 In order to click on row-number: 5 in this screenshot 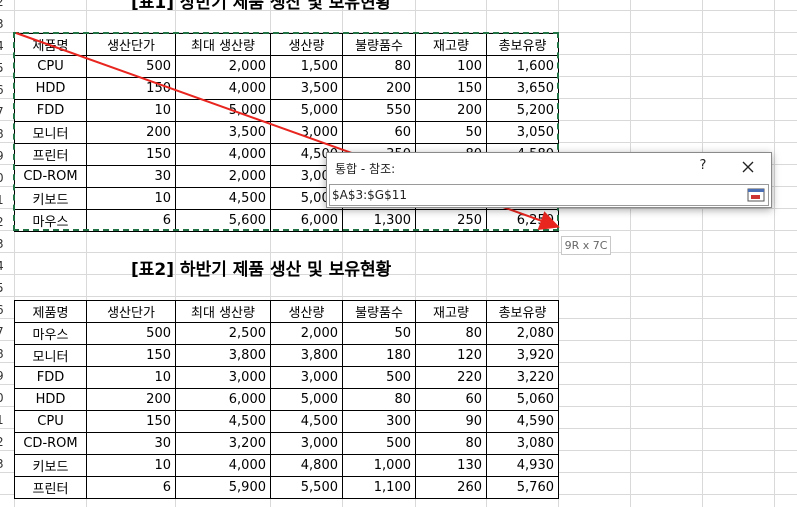, I will do `click(4, 68)`.